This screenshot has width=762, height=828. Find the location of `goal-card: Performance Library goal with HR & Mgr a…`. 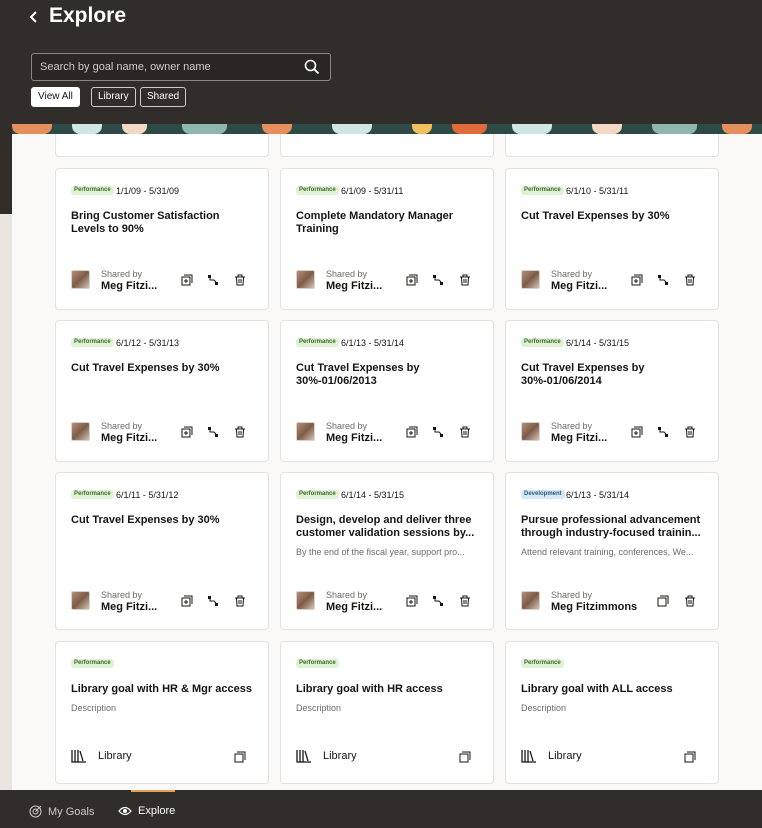

goal-card: Performance Library goal with HR & Mgr a… is located at coordinates (162, 712).